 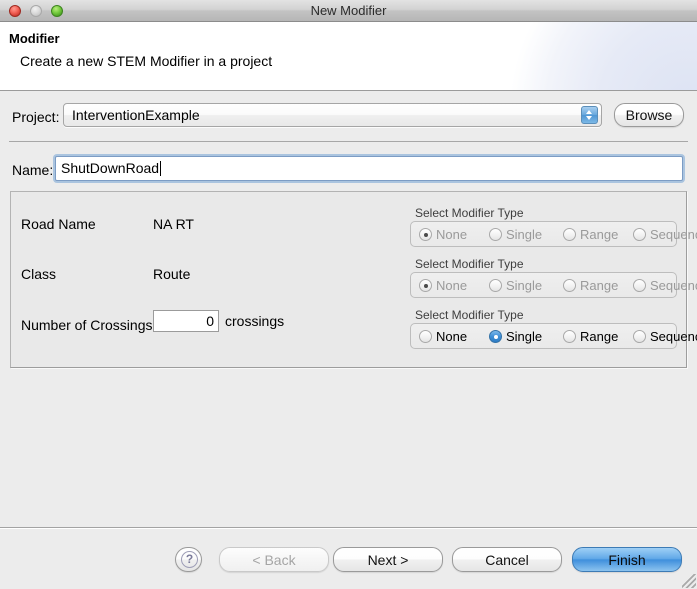 What do you see at coordinates (33, 170) in the screenshot?
I see `name-label: Name:` at bounding box center [33, 170].